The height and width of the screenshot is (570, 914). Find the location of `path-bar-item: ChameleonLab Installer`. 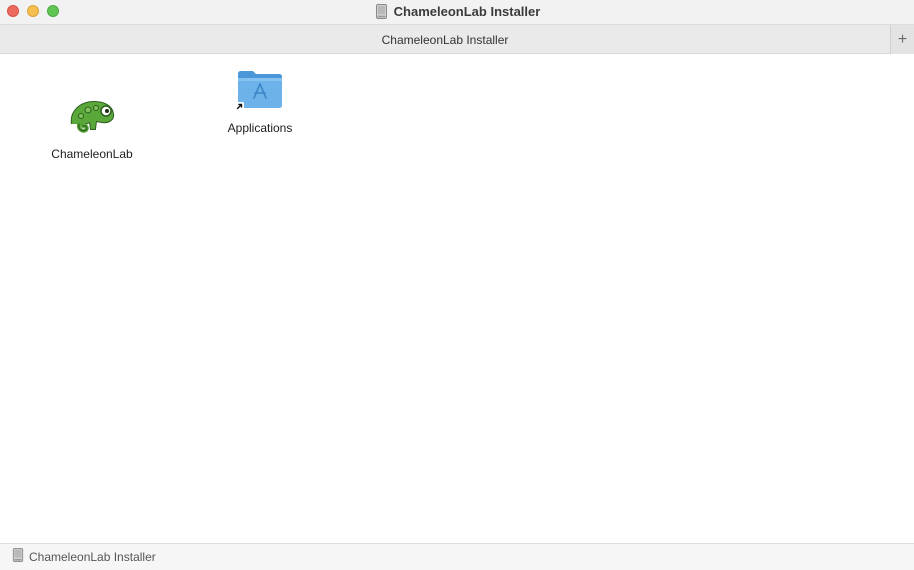

path-bar-item: ChameleonLab Installer is located at coordinates (92, 557).